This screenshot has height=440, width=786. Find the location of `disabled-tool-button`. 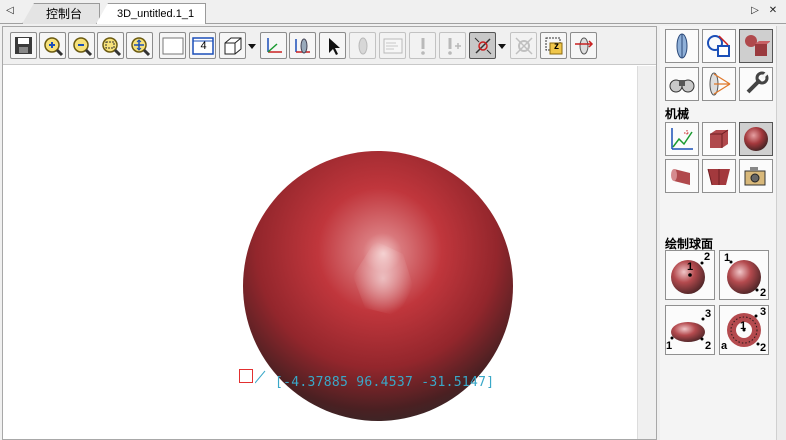

disabled-tool-button is located at coordinates (523, 45).